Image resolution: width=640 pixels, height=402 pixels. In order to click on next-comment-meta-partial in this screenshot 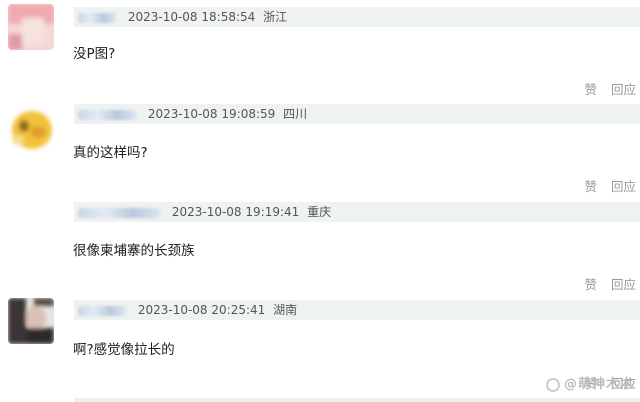, I will do `click(357, 400)`.